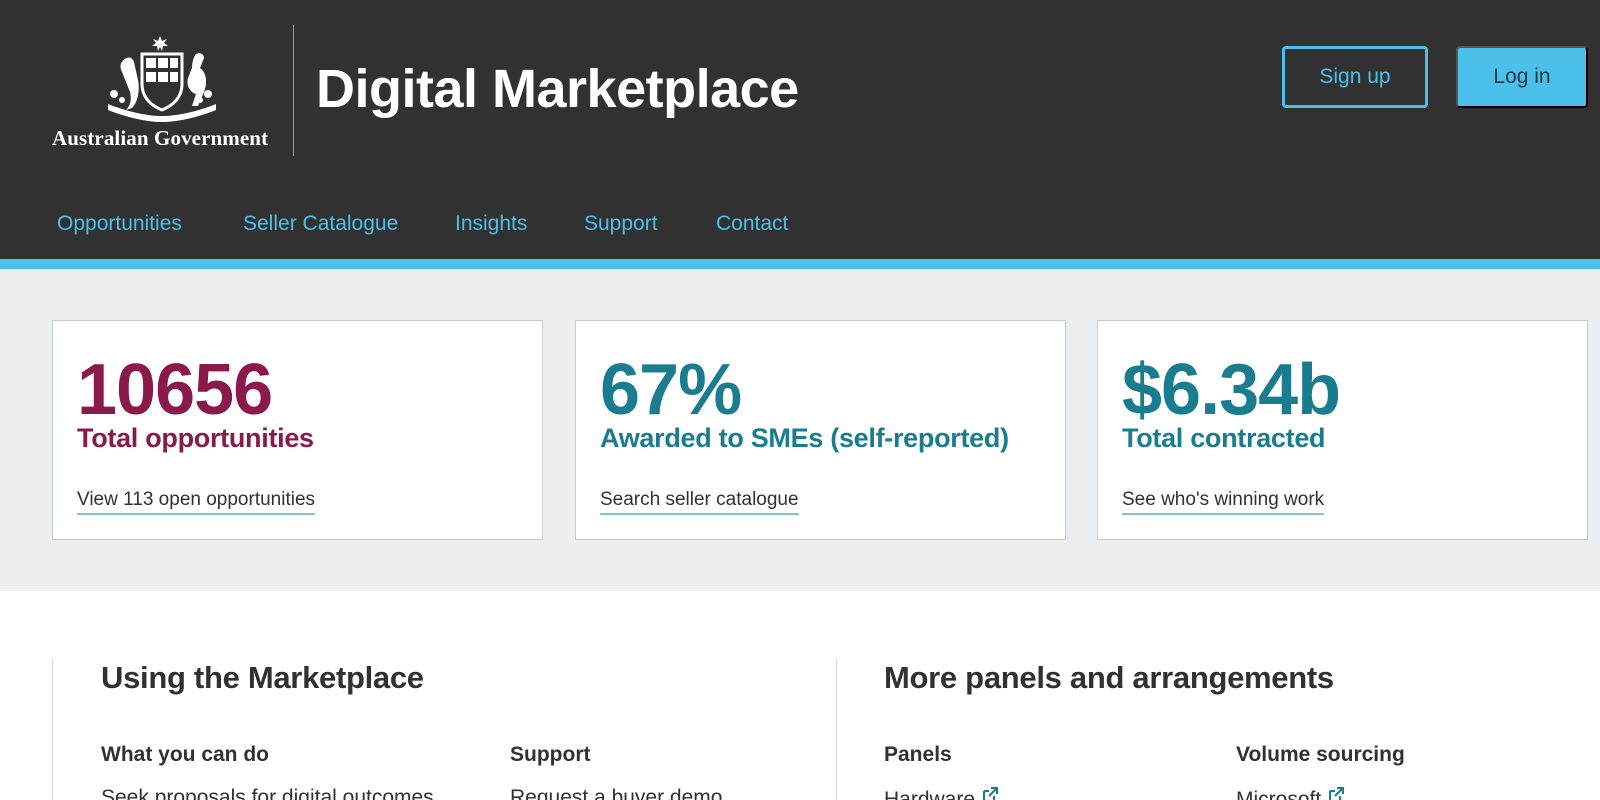 Image resolution: width=1600 pixels, height=800 pixels. Describe the element at coordinates (1355, 77) in the screenshot. I see `sign-up-button: Sign up` at that location.